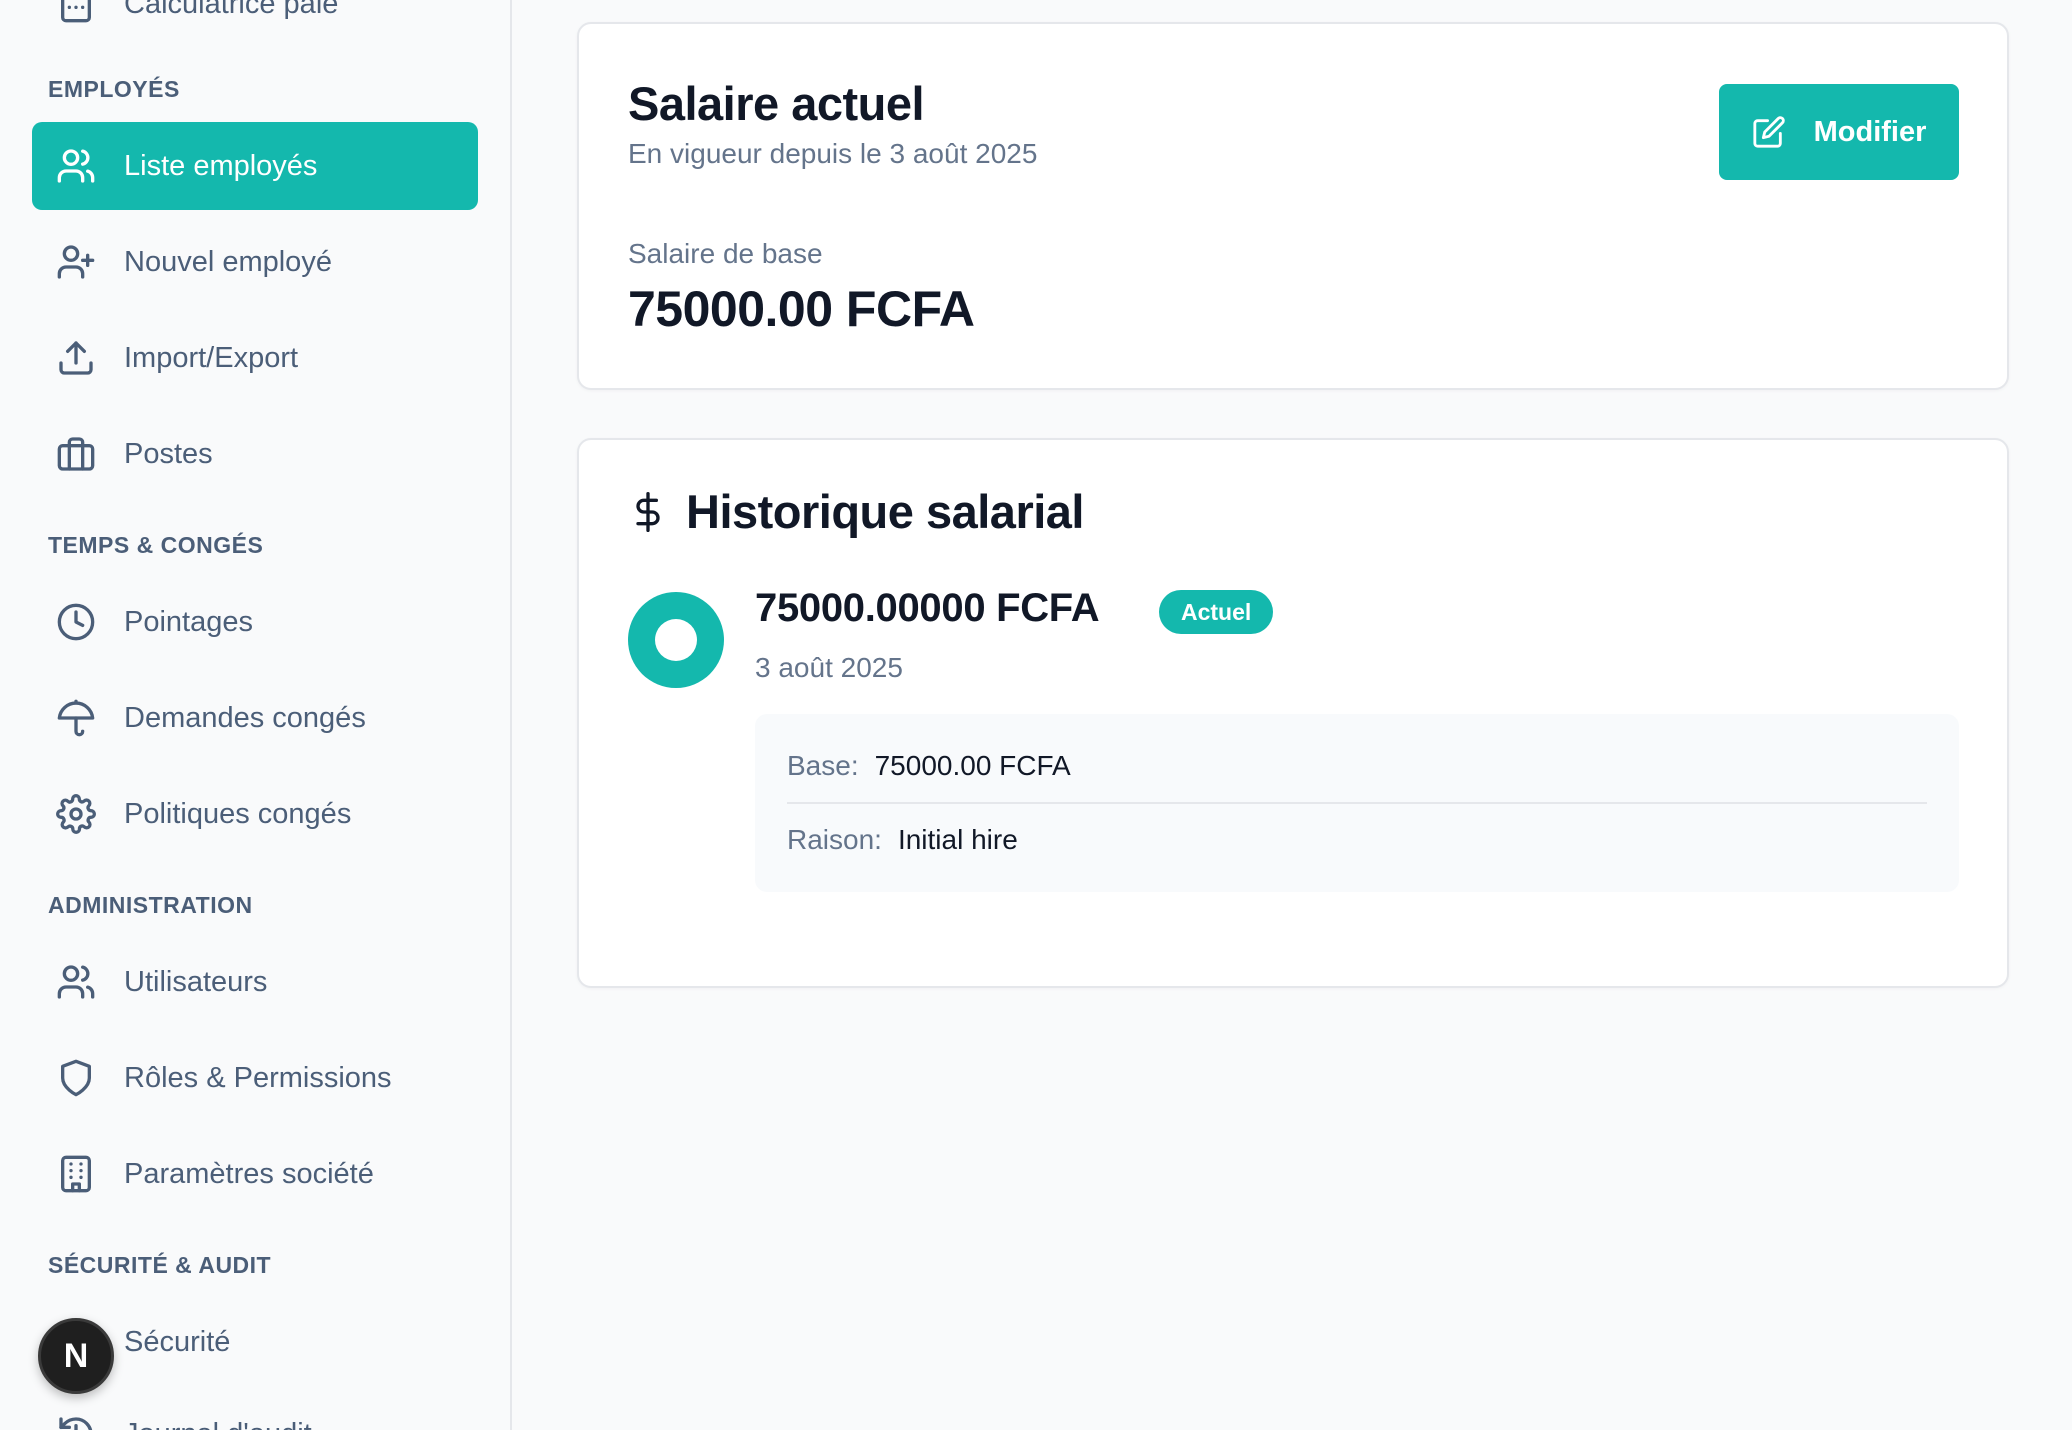 The width and height of the screenshot is (2072, 1430). I want to click on detail-row-reason: Raison: Initial hire, so click(902, 840).